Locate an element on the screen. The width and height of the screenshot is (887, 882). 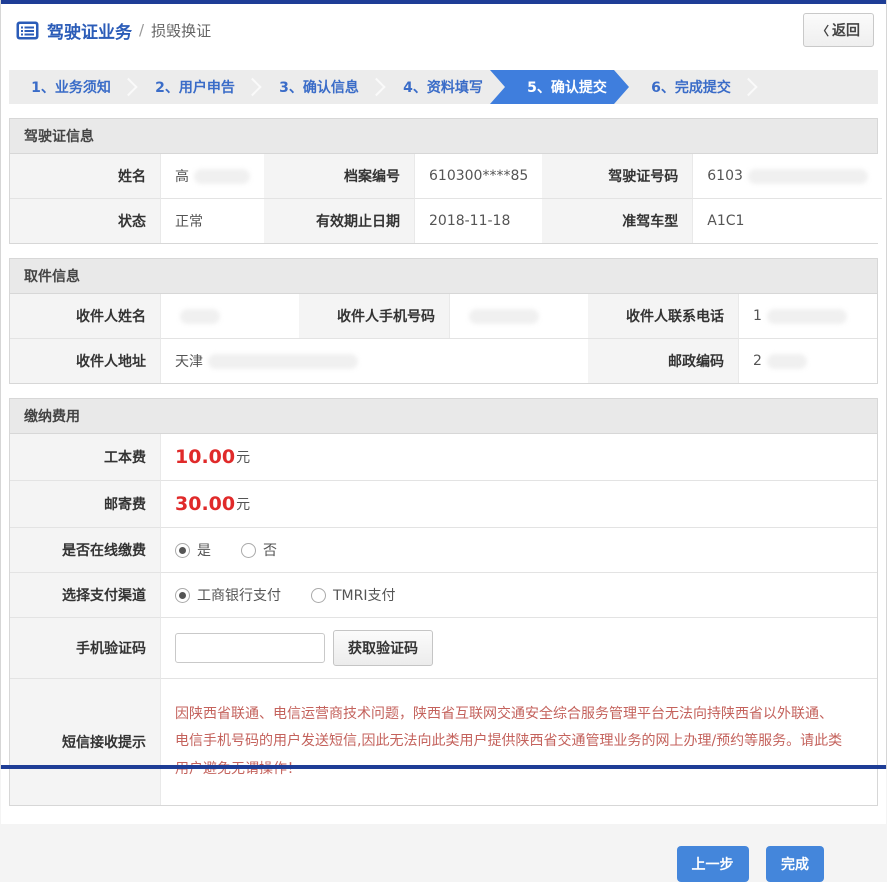
vehicle-class-label: 准驾车型 is located at coordinates (617, 220).